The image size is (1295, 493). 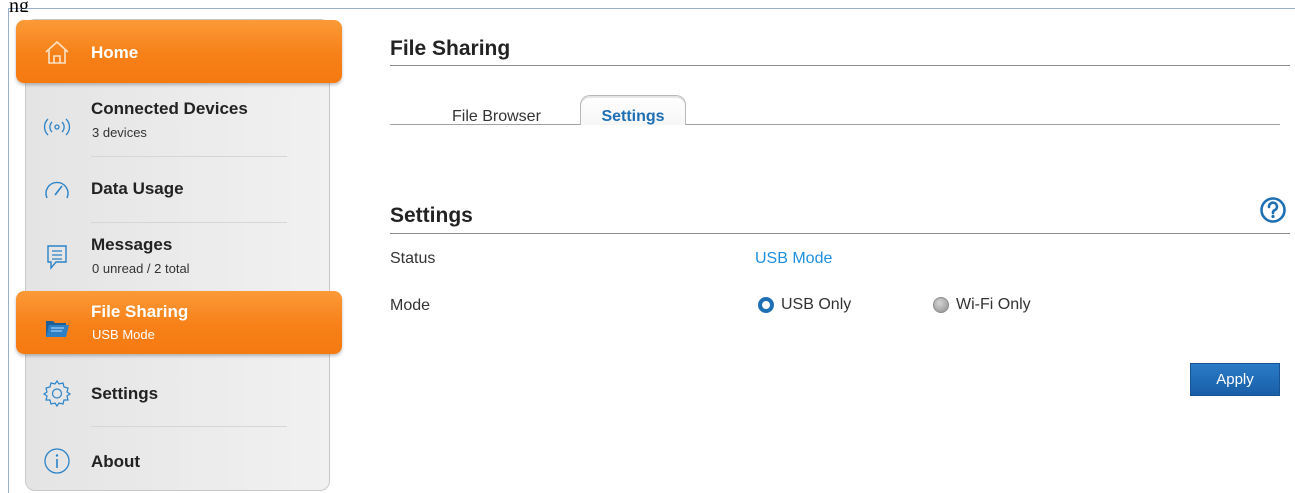 I want to click on folder-icon, so click(x=57, y=327).